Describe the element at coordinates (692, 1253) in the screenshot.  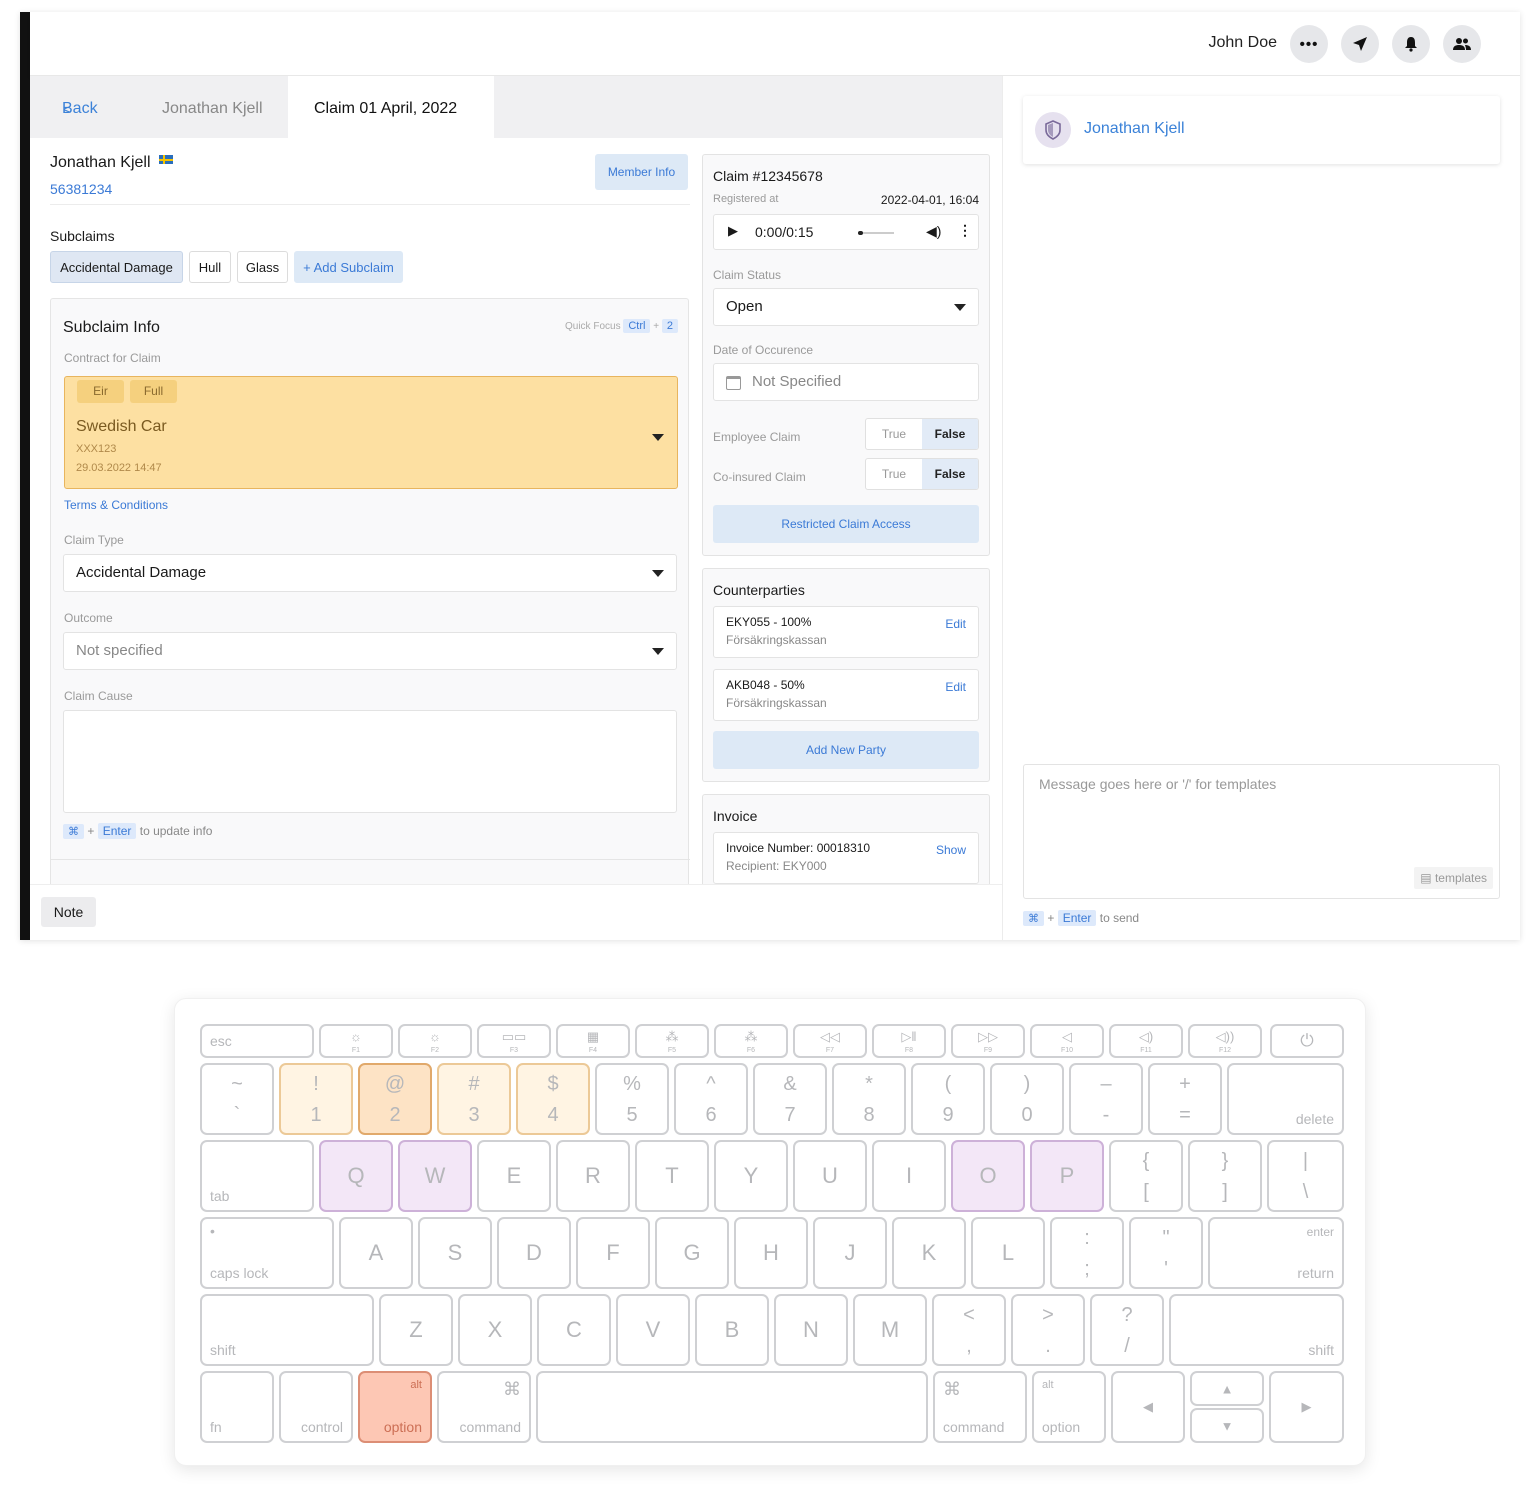
I see `key-g: G` at that location.